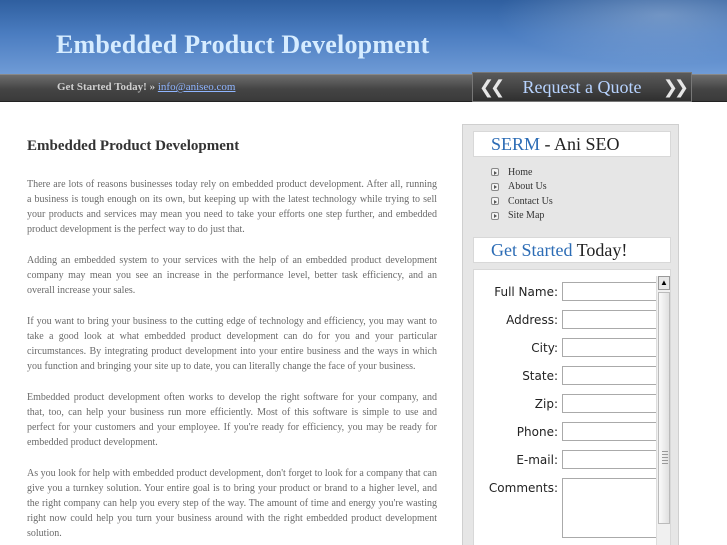 This screenshot has width=727, height=545. I want to click on address-row: Address:, so click(567, 320).